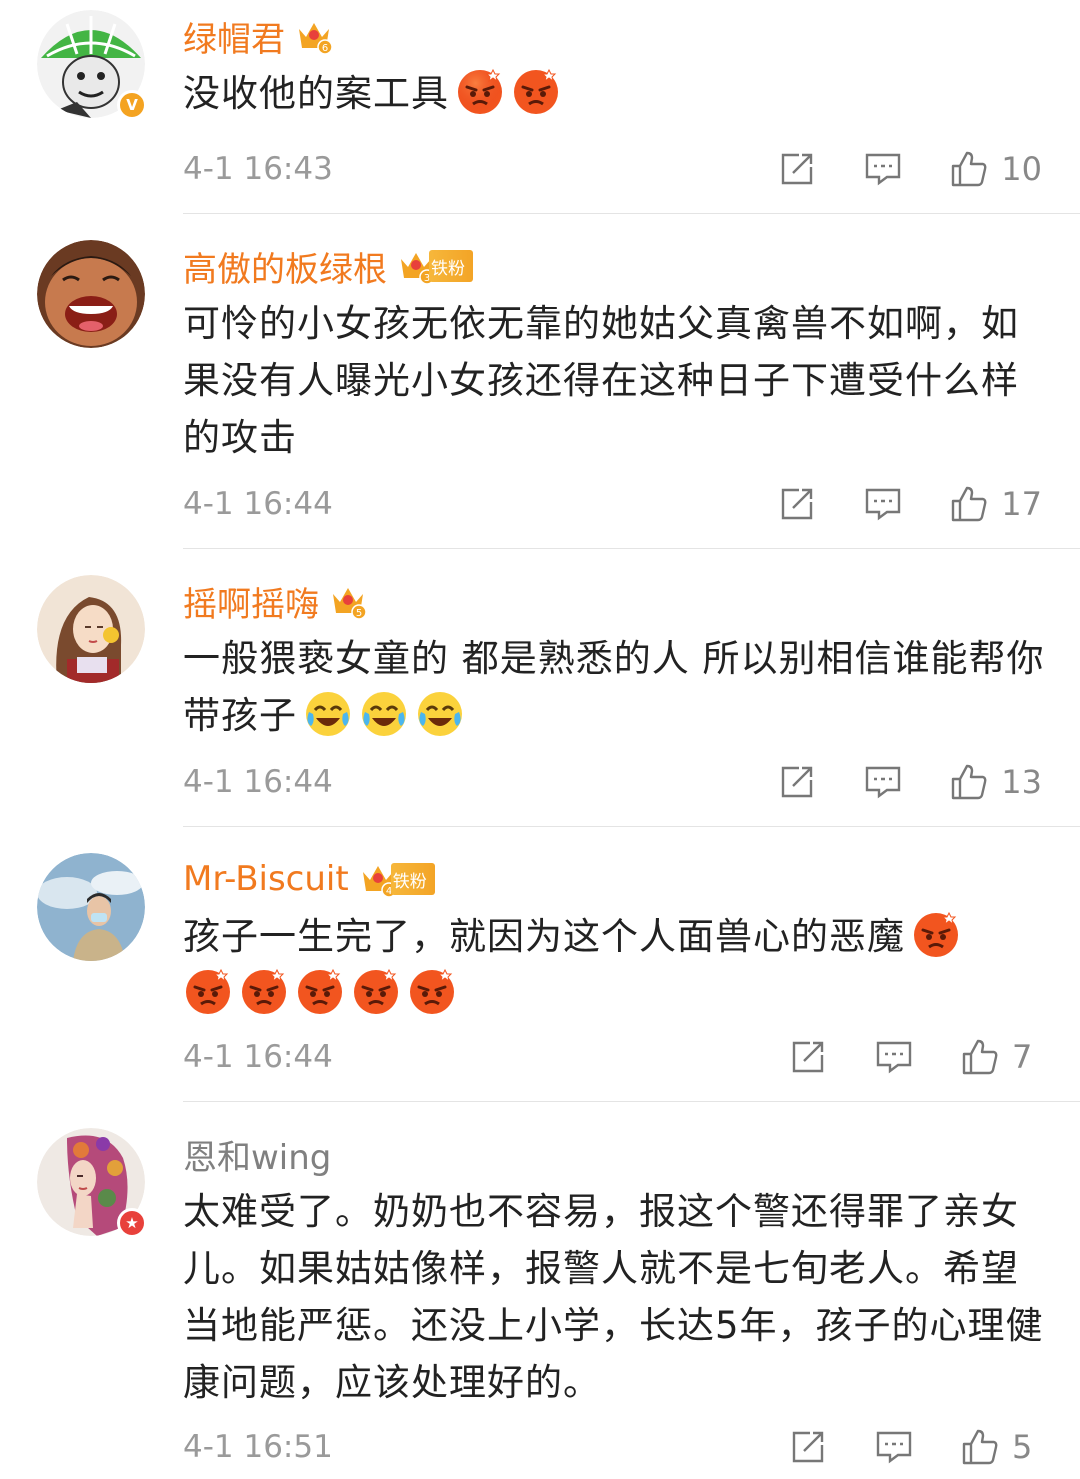  What do you see at coordinates (258, 1447) in the screenshot?
I see `comment-time: 4-1 16:51` at bounding box center [258, 1447].